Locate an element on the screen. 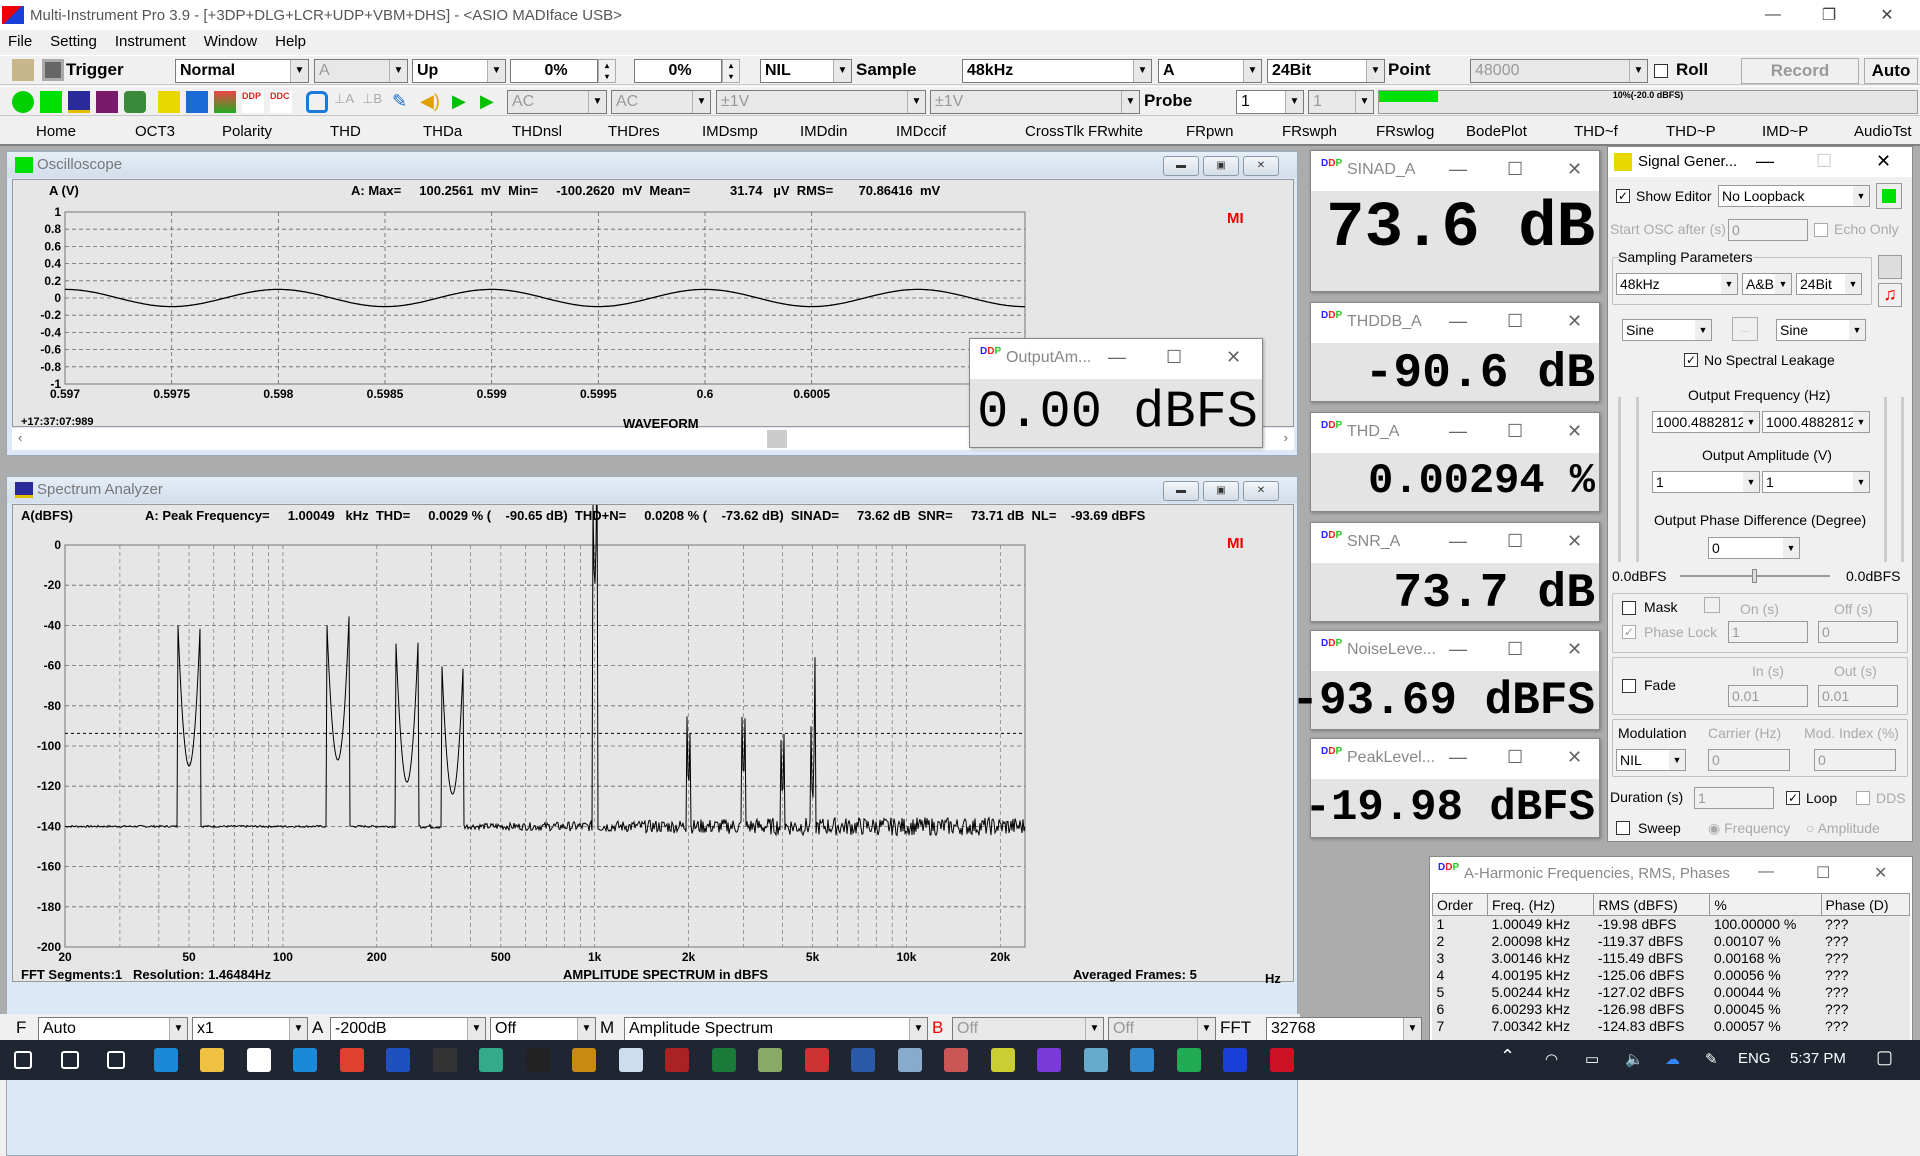 The width and height of the screenshot is (1920, 1156). vpn-icon is located at coordinates (910, 1060).